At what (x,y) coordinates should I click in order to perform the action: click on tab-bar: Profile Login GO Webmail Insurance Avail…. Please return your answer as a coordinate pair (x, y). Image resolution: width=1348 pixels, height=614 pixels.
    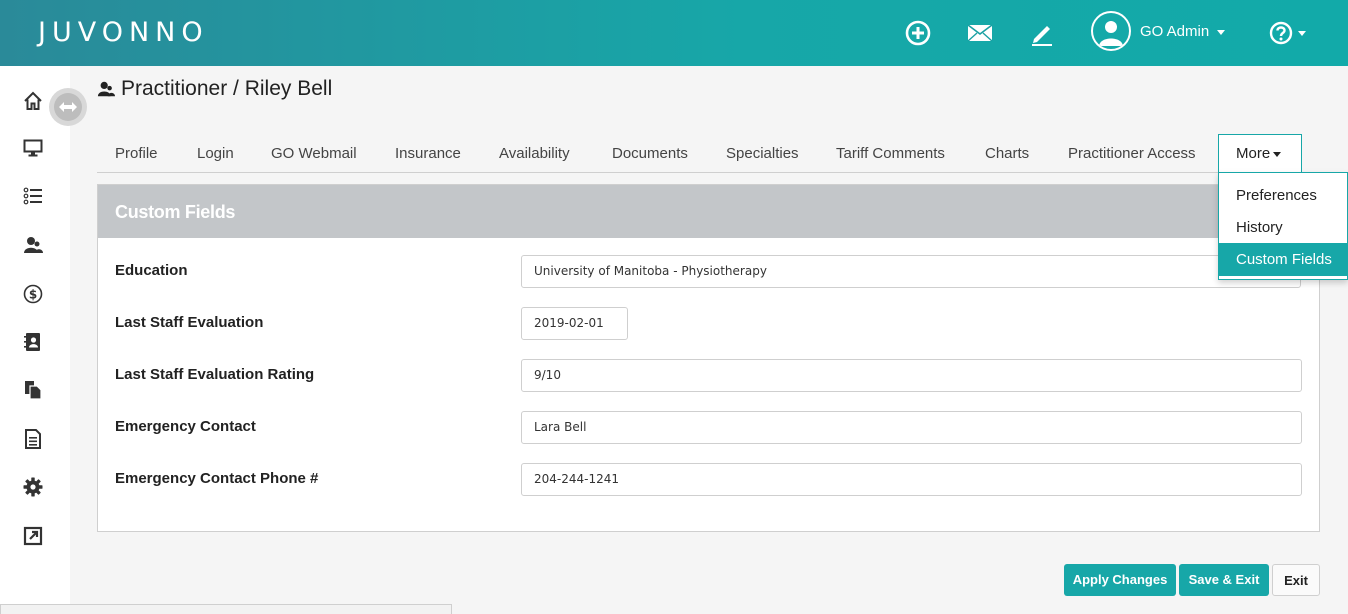
    Looking at the image, I should click on (722, 153).